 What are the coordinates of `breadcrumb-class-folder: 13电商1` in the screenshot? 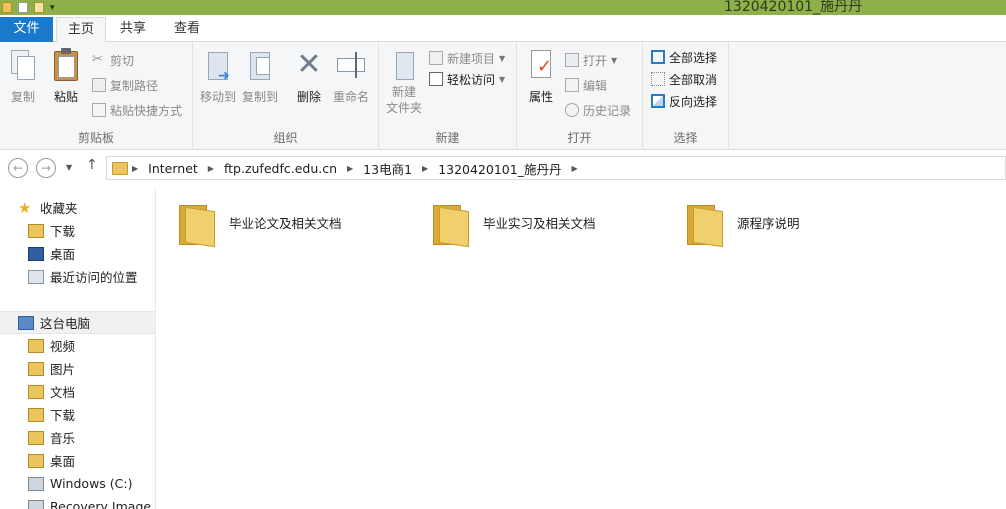 It's located at (387, 168).